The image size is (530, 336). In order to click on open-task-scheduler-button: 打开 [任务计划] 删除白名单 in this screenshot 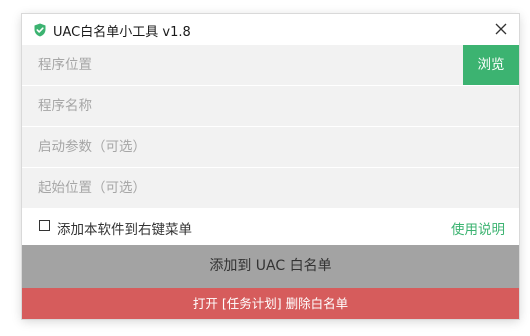, I will do `click(270, 303)`.